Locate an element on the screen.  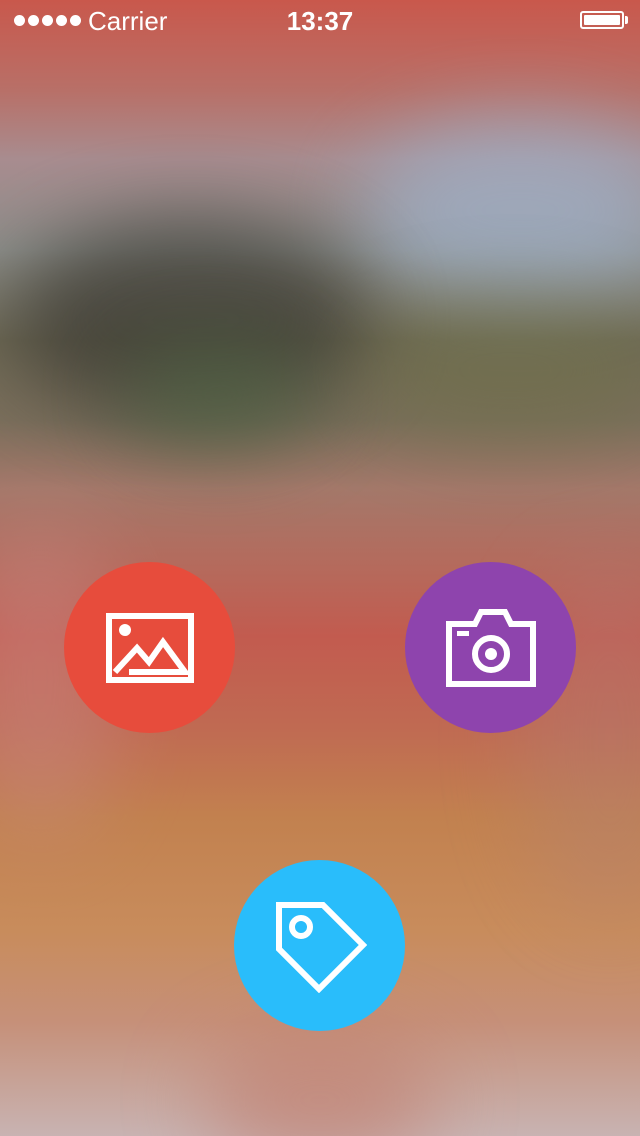
battery-icon is located at coordinates (602, 20).